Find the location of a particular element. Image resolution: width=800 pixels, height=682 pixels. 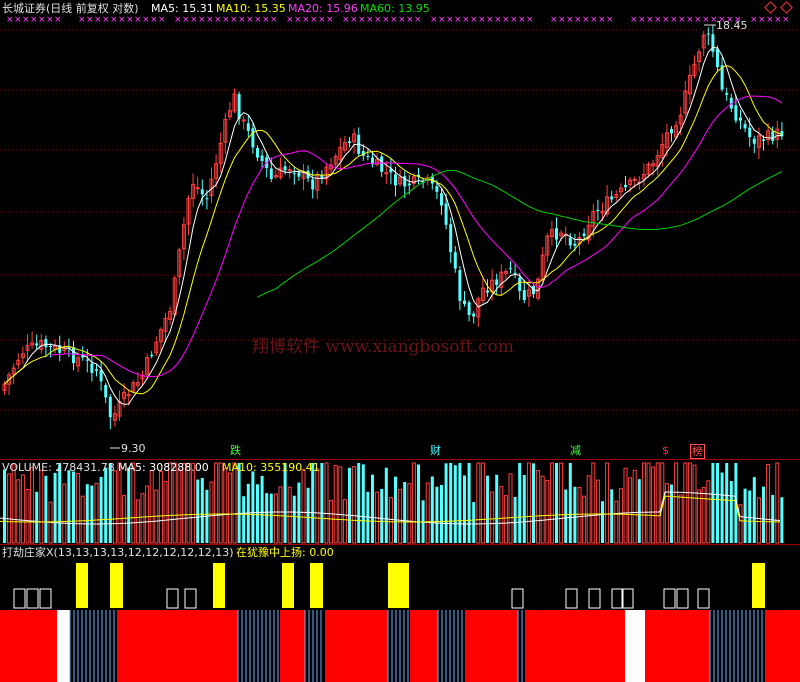

event-marker-rank: 榜 is located at coordinates (697, 451).